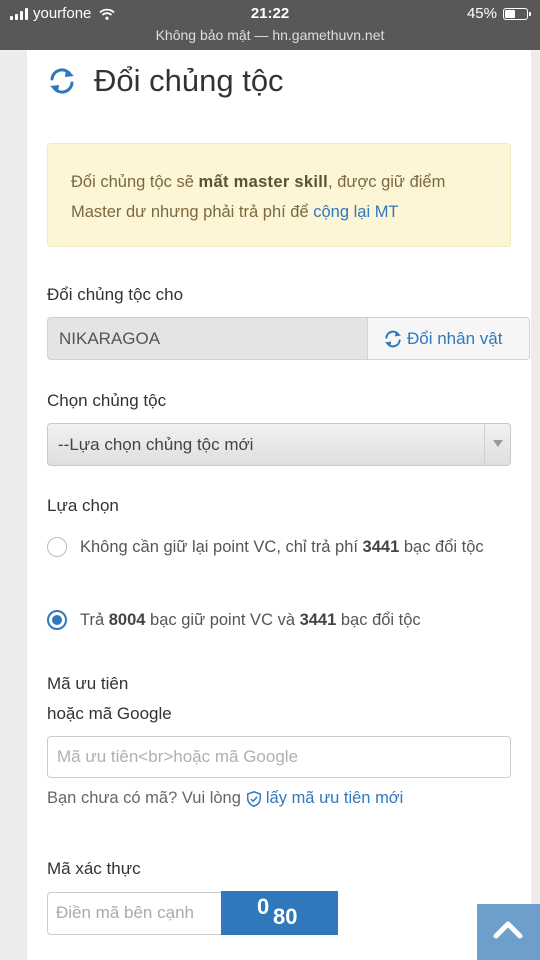 This screenshot has height=960, width=540. Describe the element at coordinates (94, 620) in the screenshot. I see `option-2-text: Trả` at that location.